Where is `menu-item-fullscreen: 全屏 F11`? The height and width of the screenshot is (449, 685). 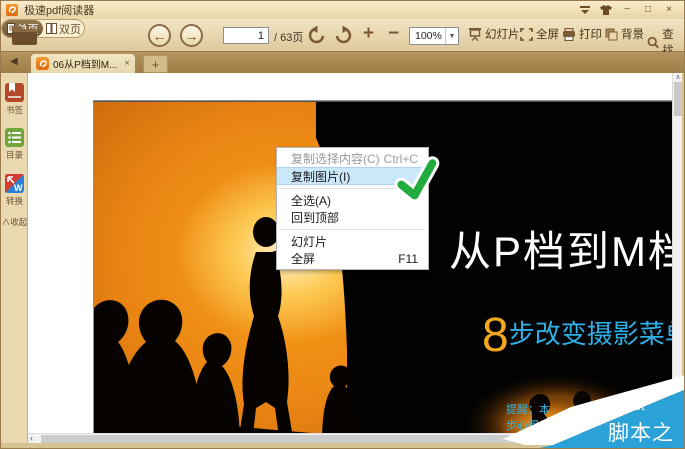 menu-item-fullscreen: 全屏 F11 is located at coordinates (352, 258).